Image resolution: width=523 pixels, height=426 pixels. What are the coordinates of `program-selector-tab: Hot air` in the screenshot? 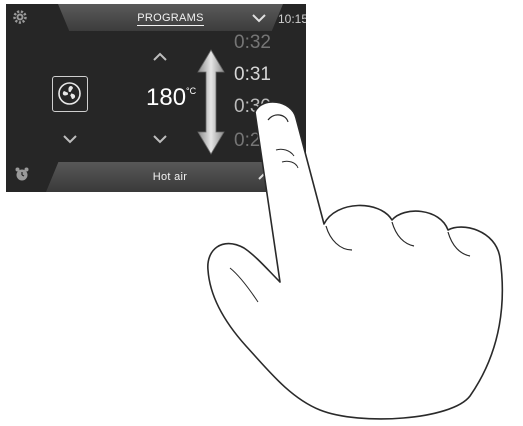 It's located at (170, 177).